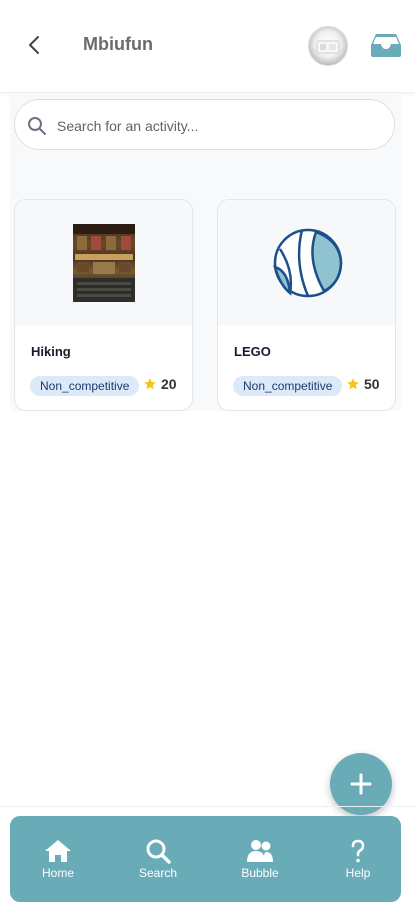 The image size is (415, 907). Describe the element at coordinates (207, 46) in the screenshot. I see `top-app-bar: Mbiufun` at that location.